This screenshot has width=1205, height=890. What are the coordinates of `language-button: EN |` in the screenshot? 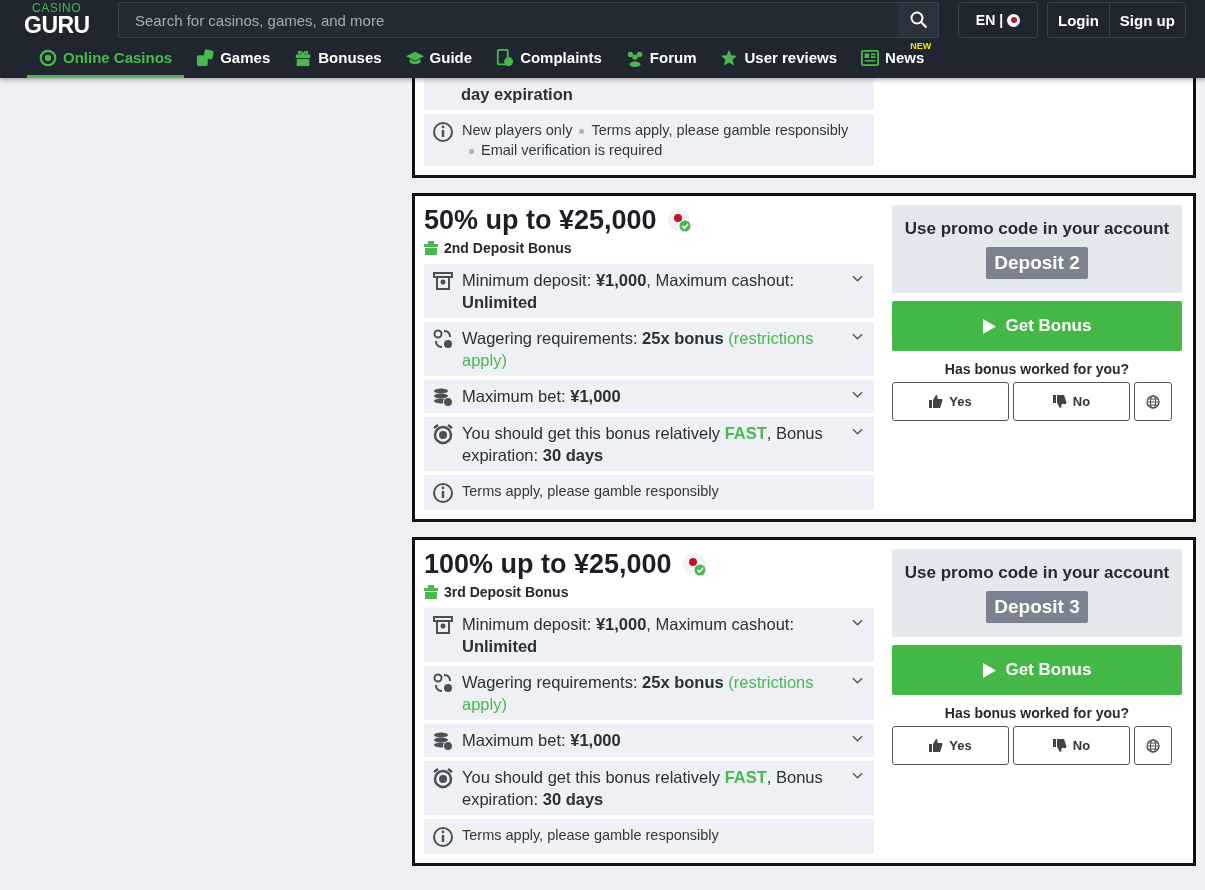 It's located at (998, 20).